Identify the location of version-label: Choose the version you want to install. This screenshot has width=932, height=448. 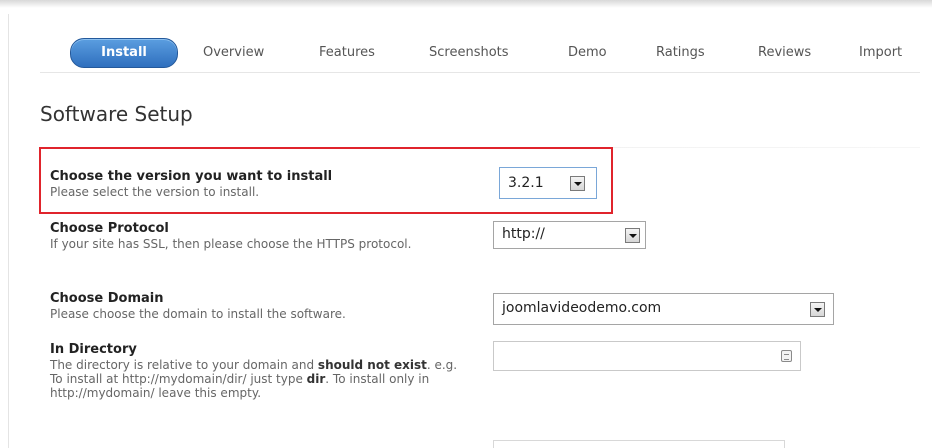
(191, 176).